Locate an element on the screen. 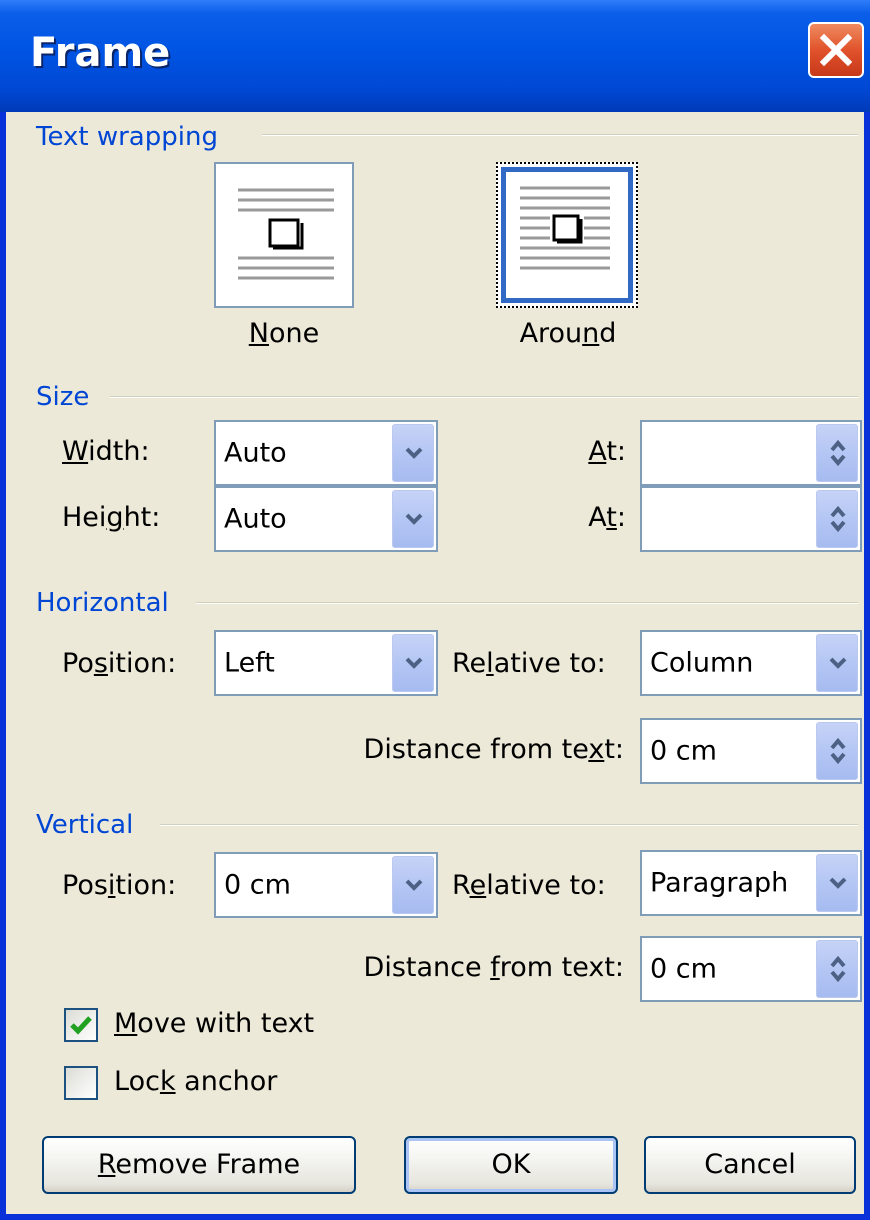 The image size is (870, 1220). horizontal-relative-to-label: Relative to: is located at coordinates (529, 663).